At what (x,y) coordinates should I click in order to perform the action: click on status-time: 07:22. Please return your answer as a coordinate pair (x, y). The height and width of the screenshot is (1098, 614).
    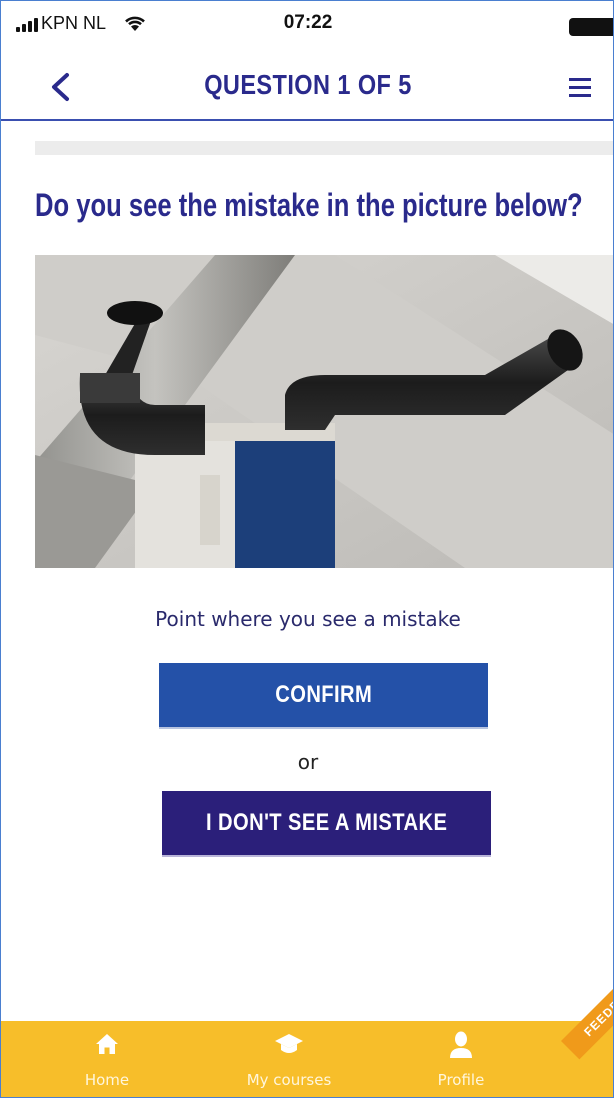
    Looking at the image, I should click on (308, 22).